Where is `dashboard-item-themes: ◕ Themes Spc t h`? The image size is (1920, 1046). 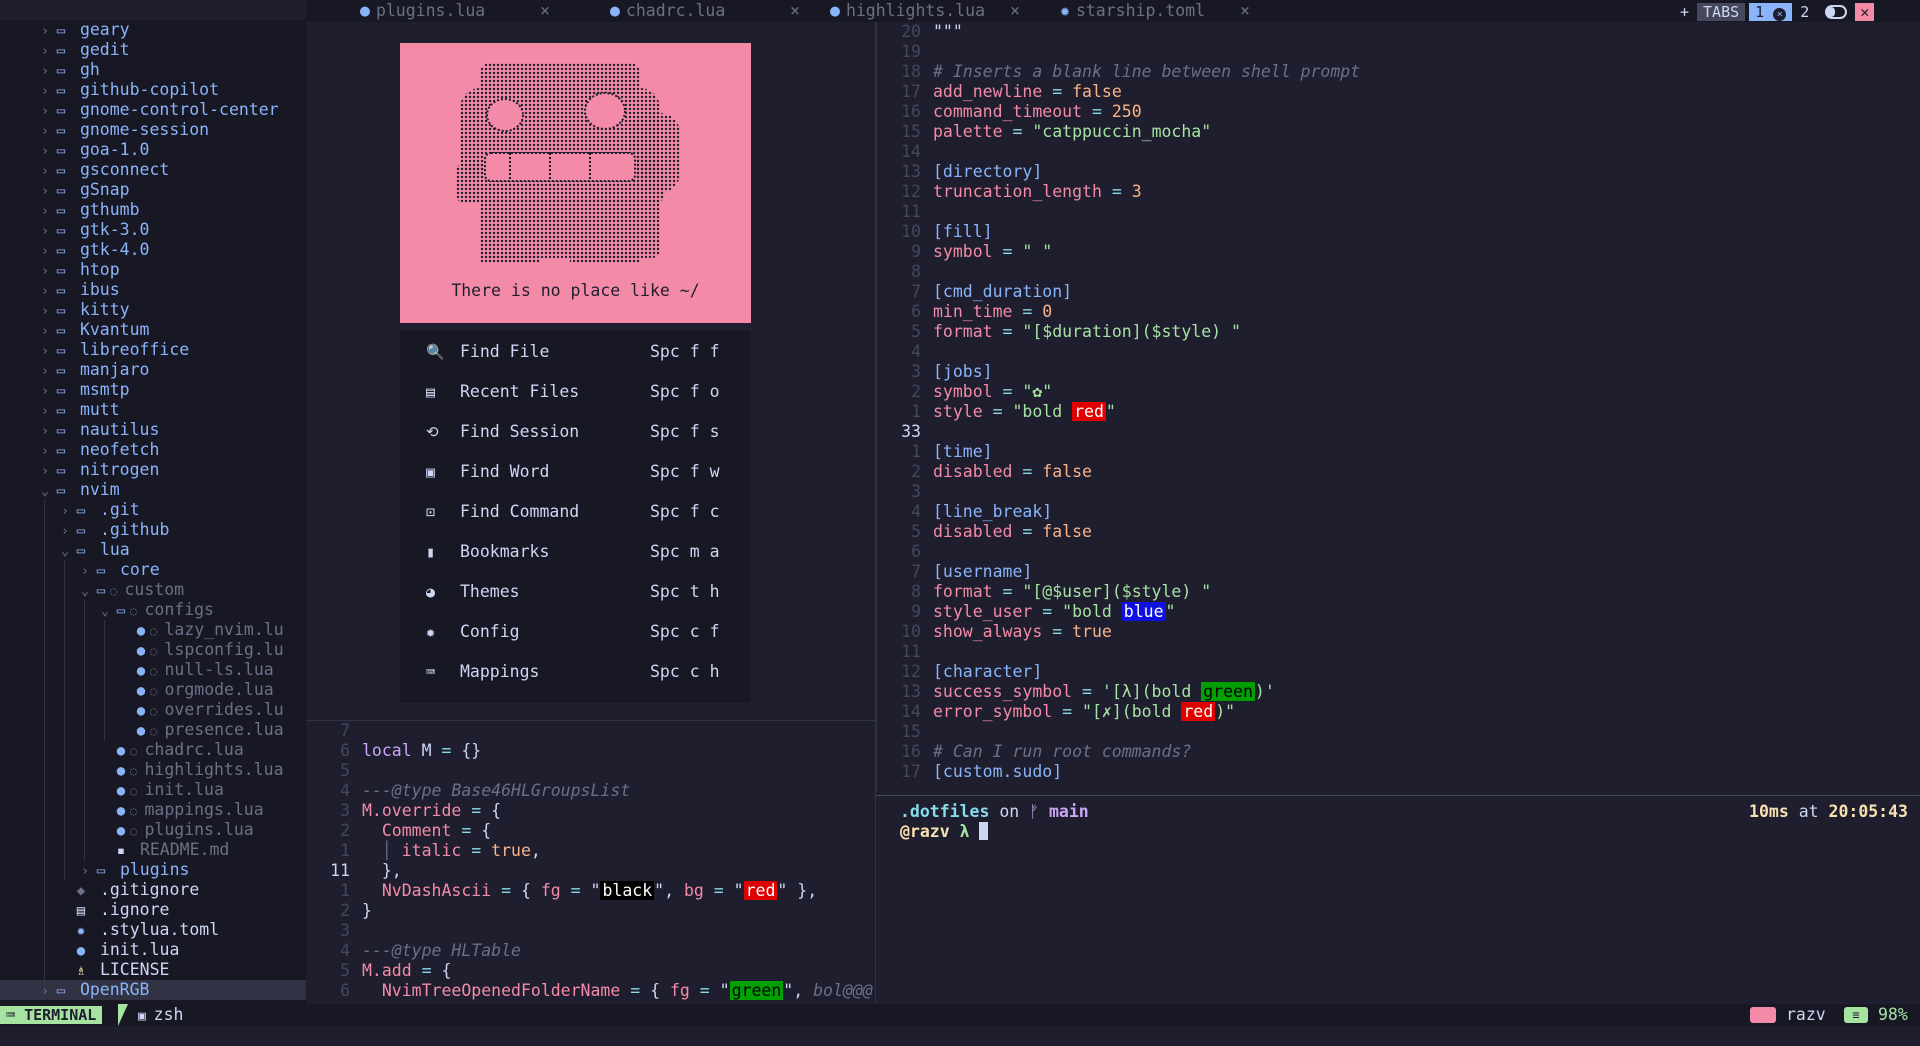 dashboard-item-themes: ◕ Themes Spc t h is located at coordinates (575, 592).